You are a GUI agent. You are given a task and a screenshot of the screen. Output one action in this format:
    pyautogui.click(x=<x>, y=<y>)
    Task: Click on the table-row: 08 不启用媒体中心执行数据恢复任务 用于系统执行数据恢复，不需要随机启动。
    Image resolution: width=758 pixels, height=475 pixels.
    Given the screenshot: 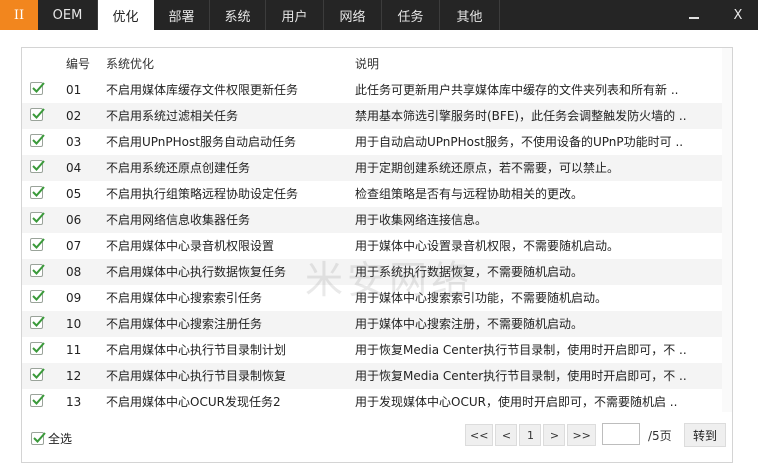 What is the action you would take?
    pyautogui.click(x=377, y=272)
    